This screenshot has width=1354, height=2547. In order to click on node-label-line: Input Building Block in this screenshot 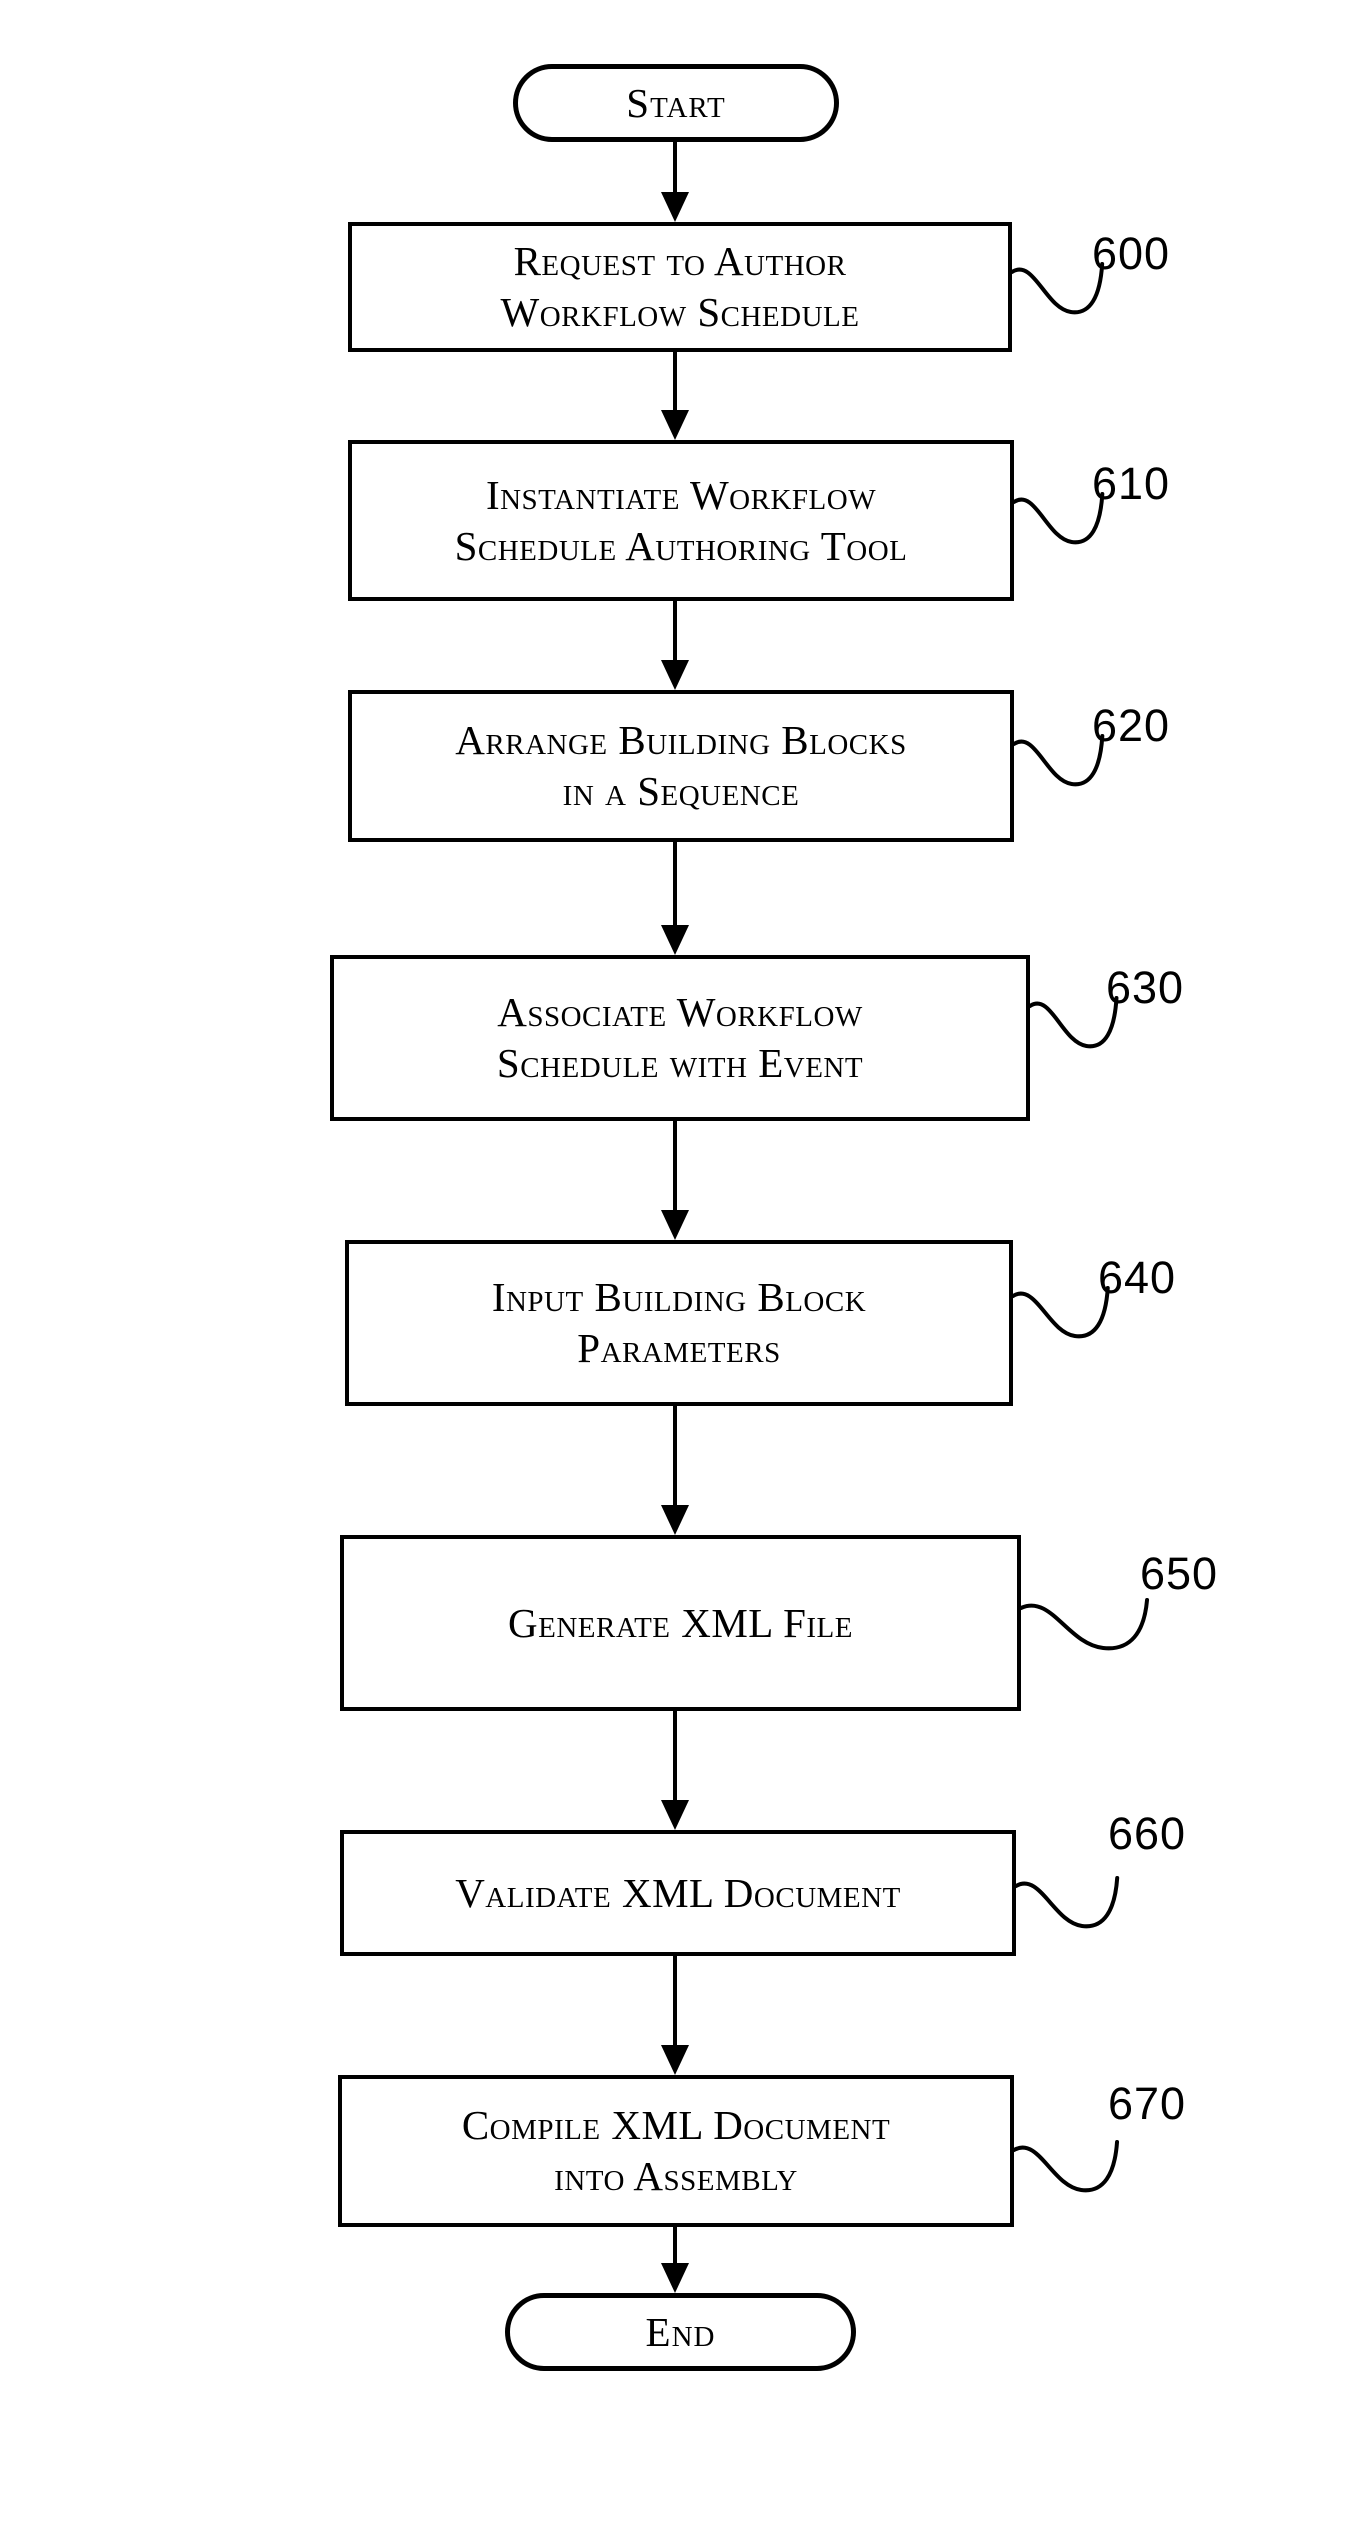, I will do `click(679, 1297)`.